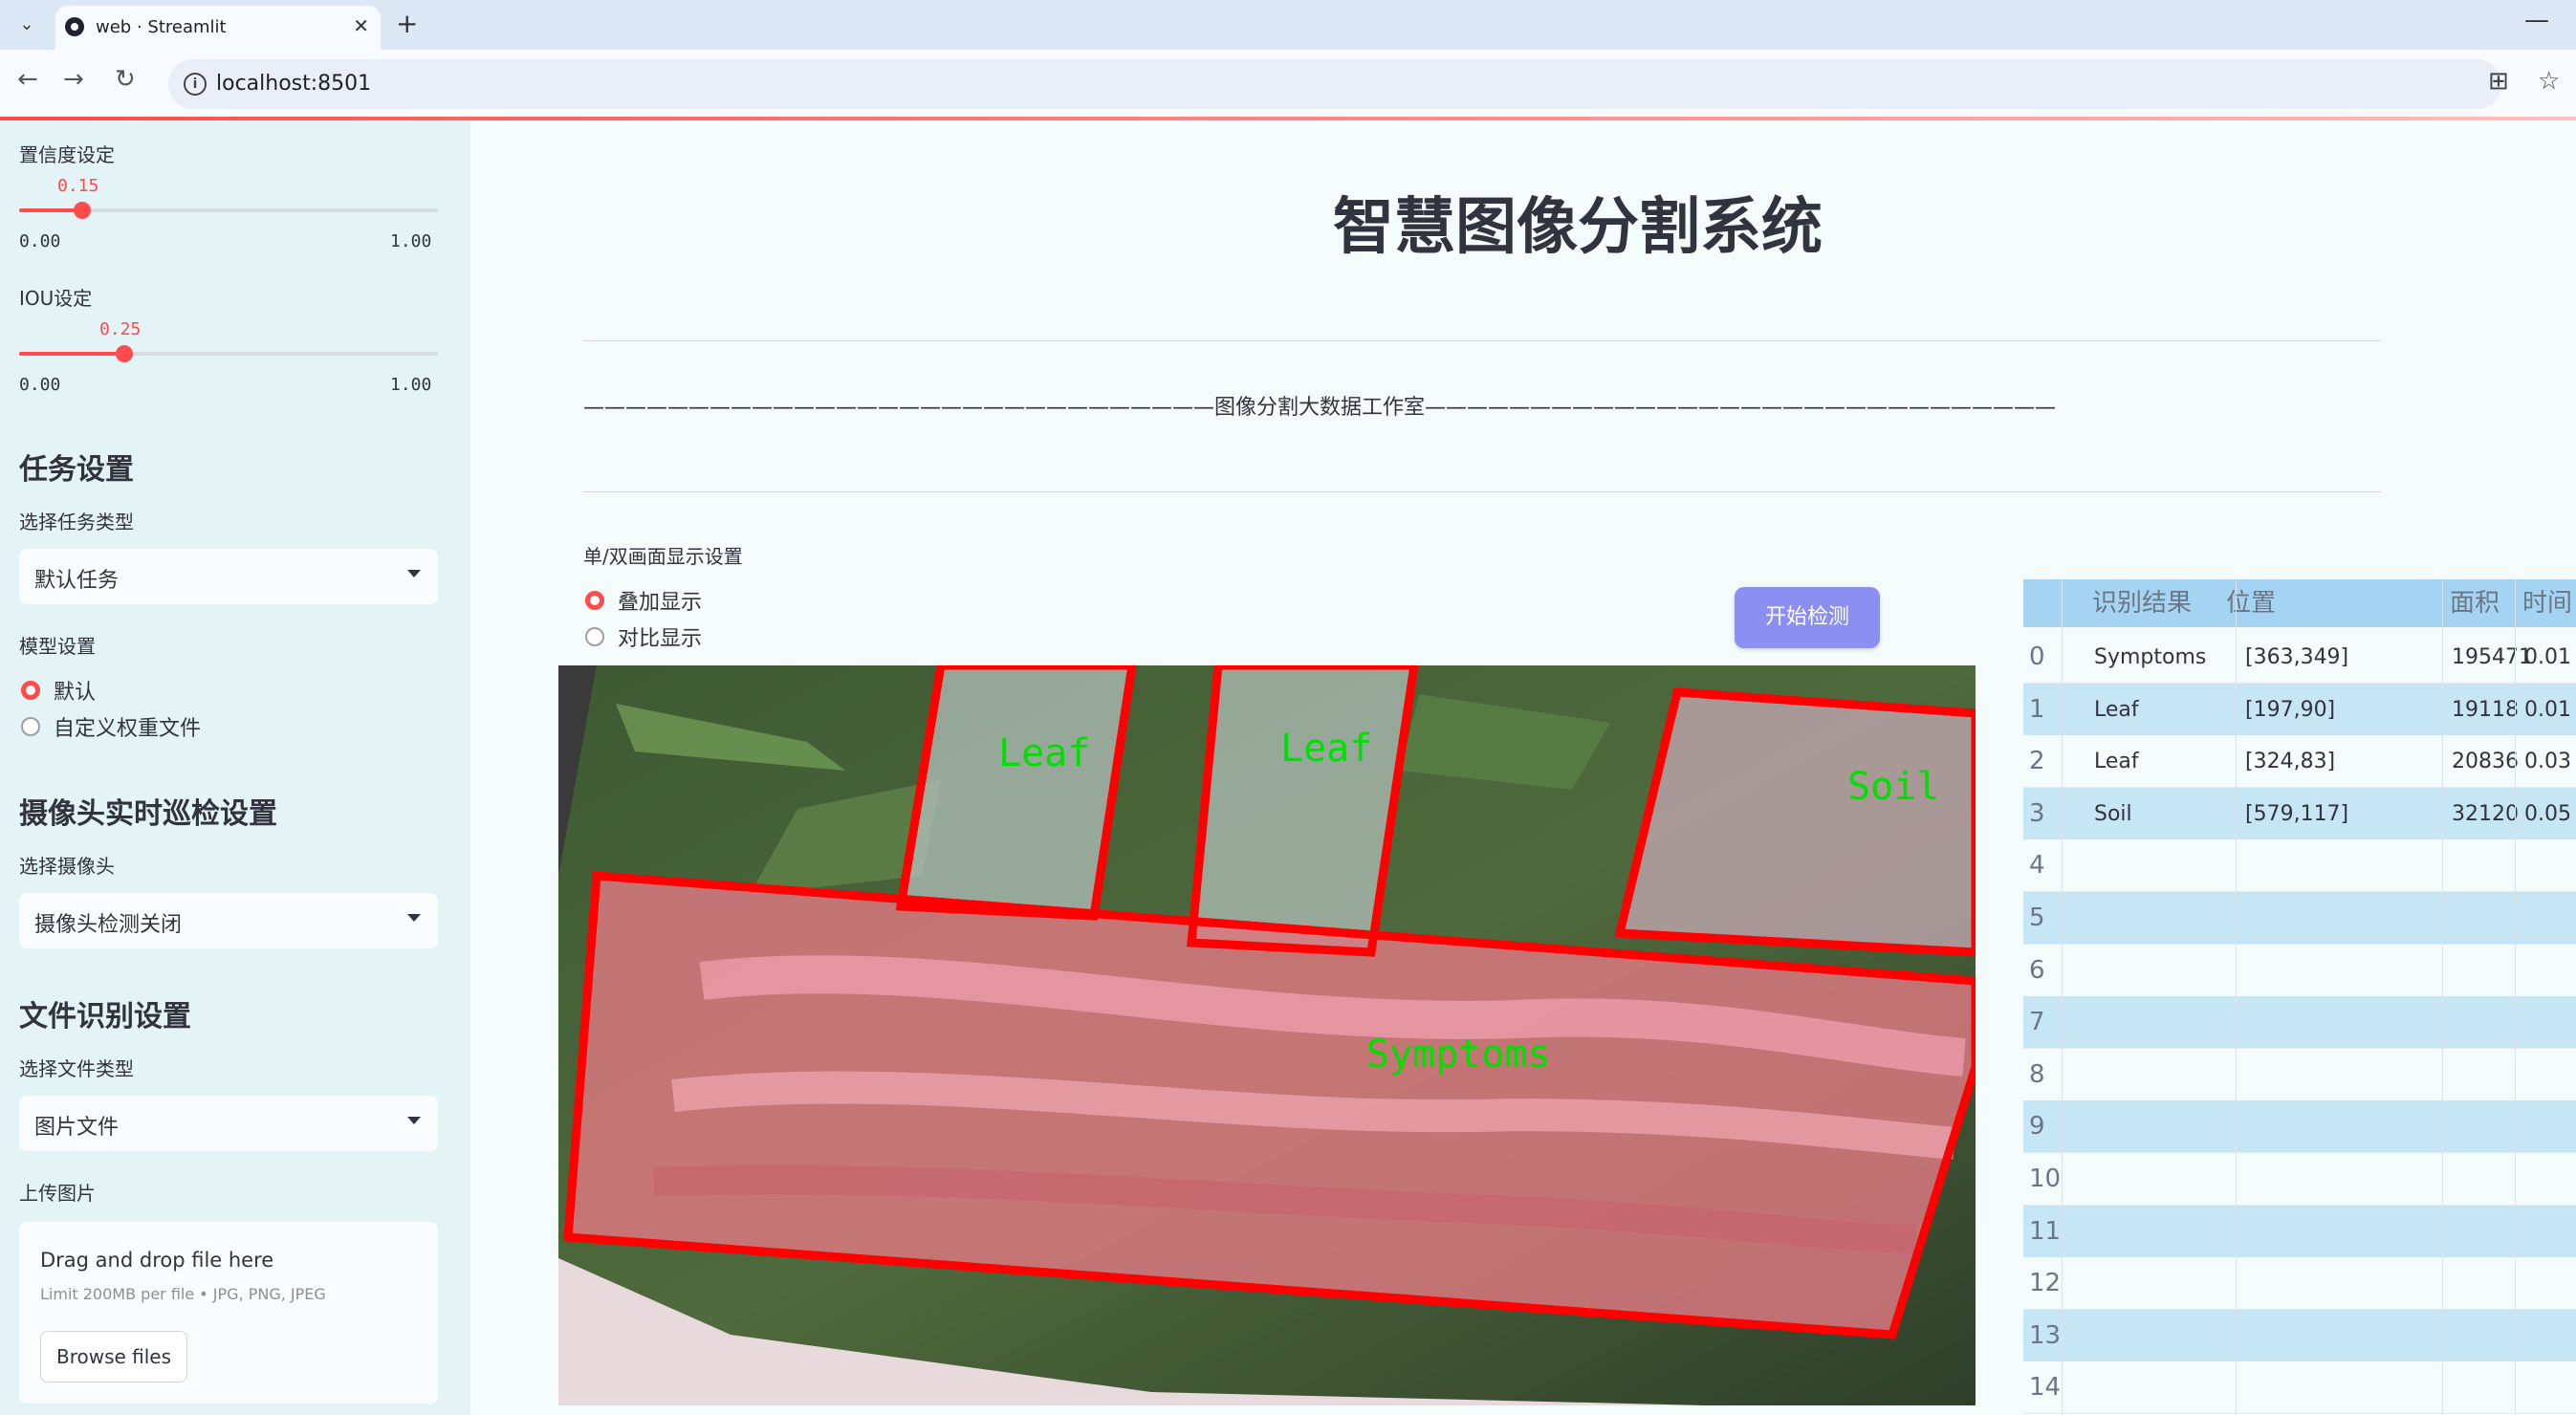  I want to click on iou-value: 0.25, so click(120, 329).